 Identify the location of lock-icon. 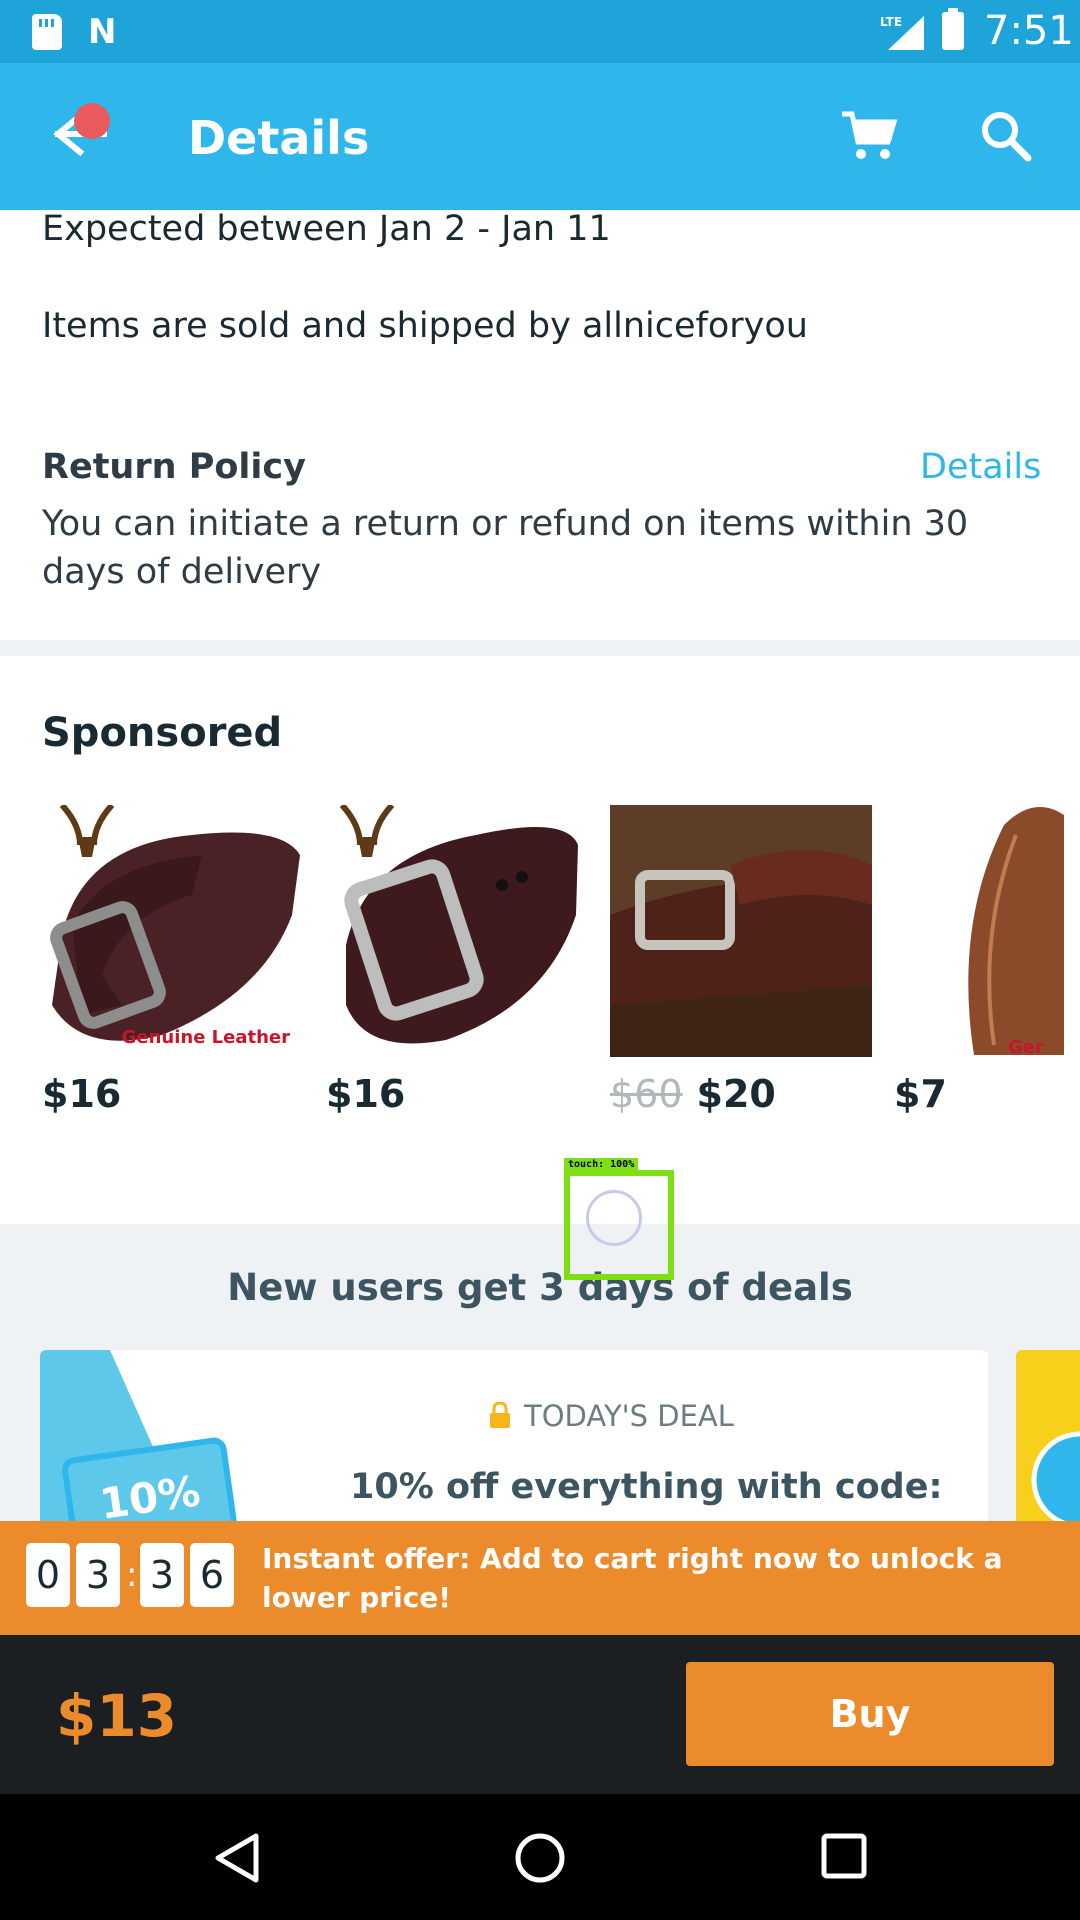
(500, 1415).